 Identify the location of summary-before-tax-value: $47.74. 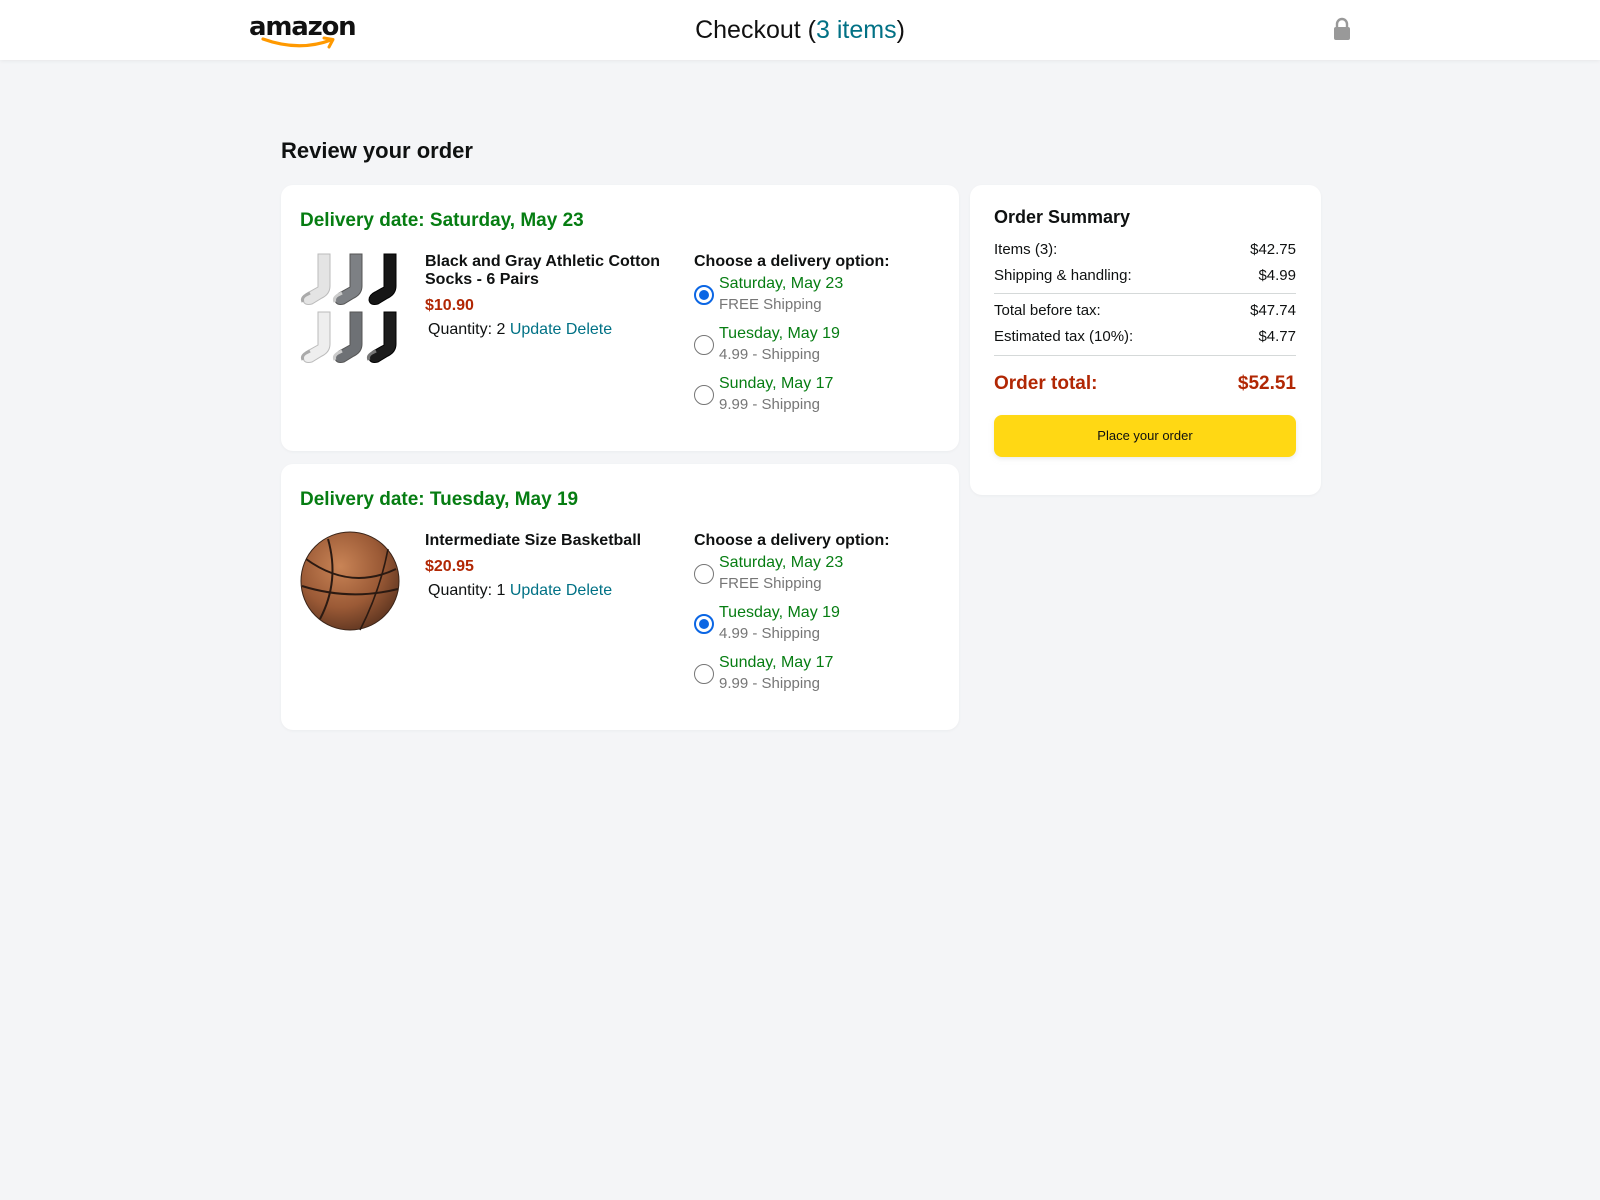
(1273, 310).